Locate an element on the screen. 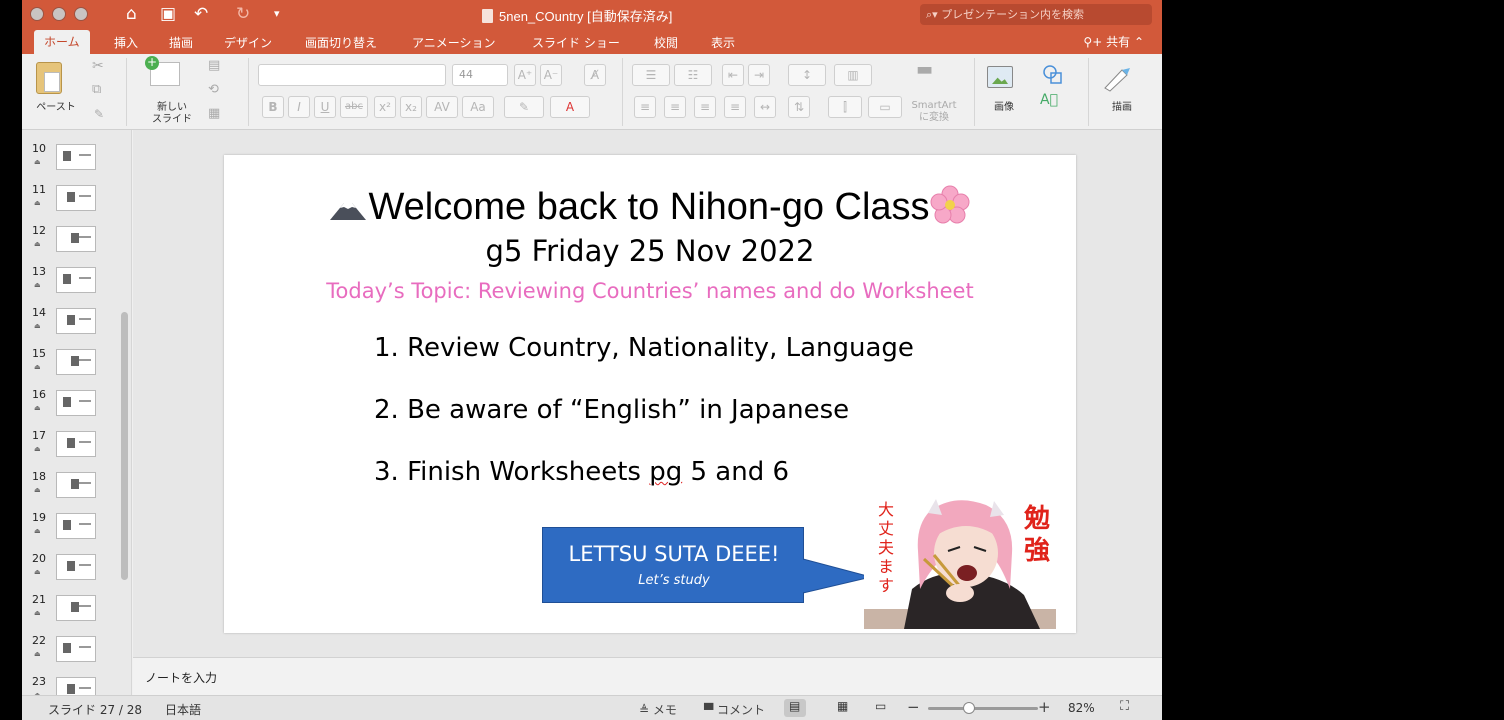 The width and height of the screenshot is (1504, 720). align-text-button: ⫿ is located at coordinates (845, 107).